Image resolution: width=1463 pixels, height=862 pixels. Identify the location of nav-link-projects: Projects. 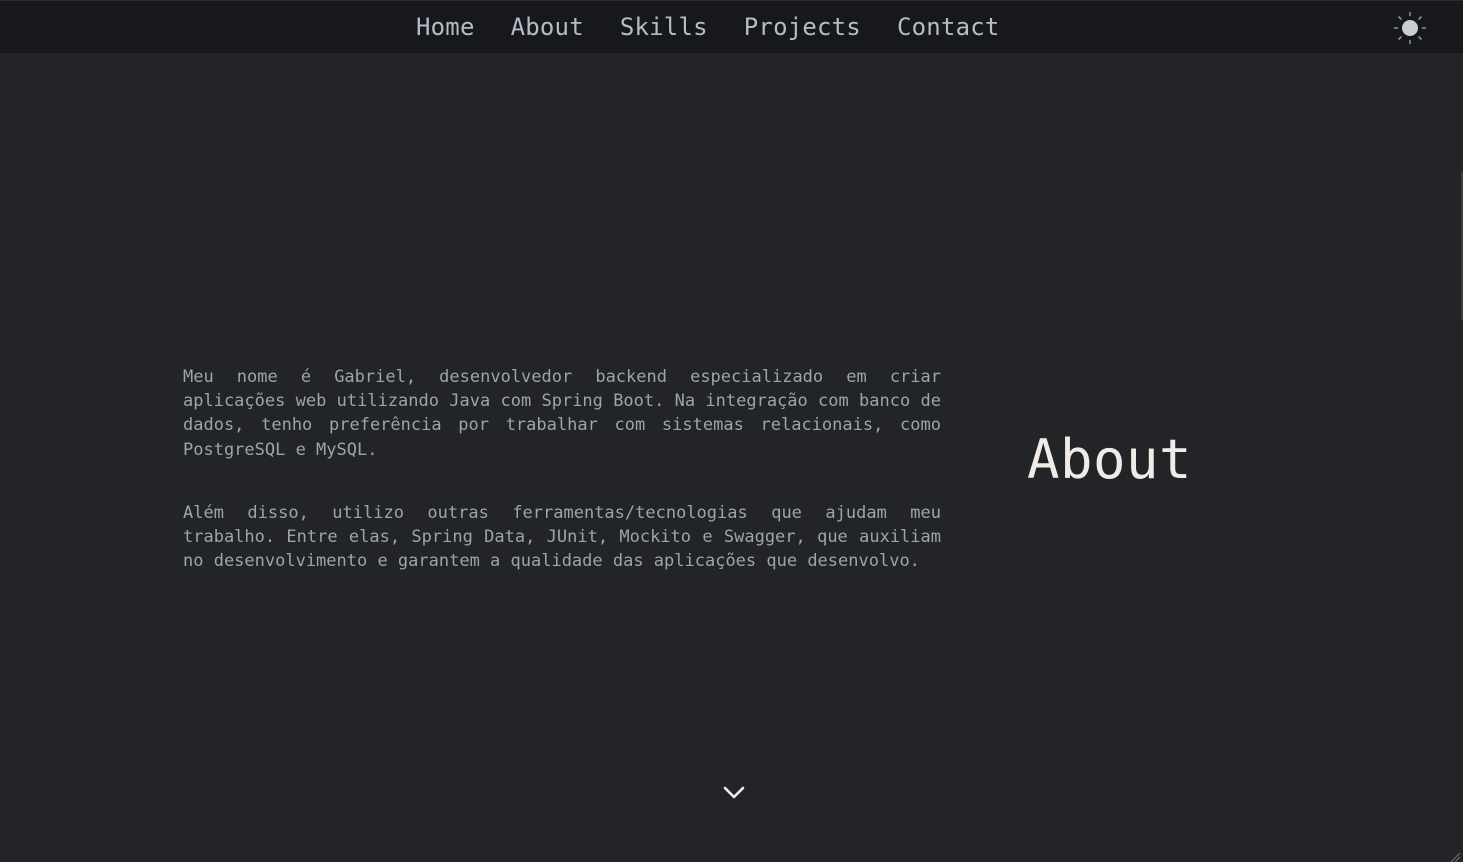
(802, 27).